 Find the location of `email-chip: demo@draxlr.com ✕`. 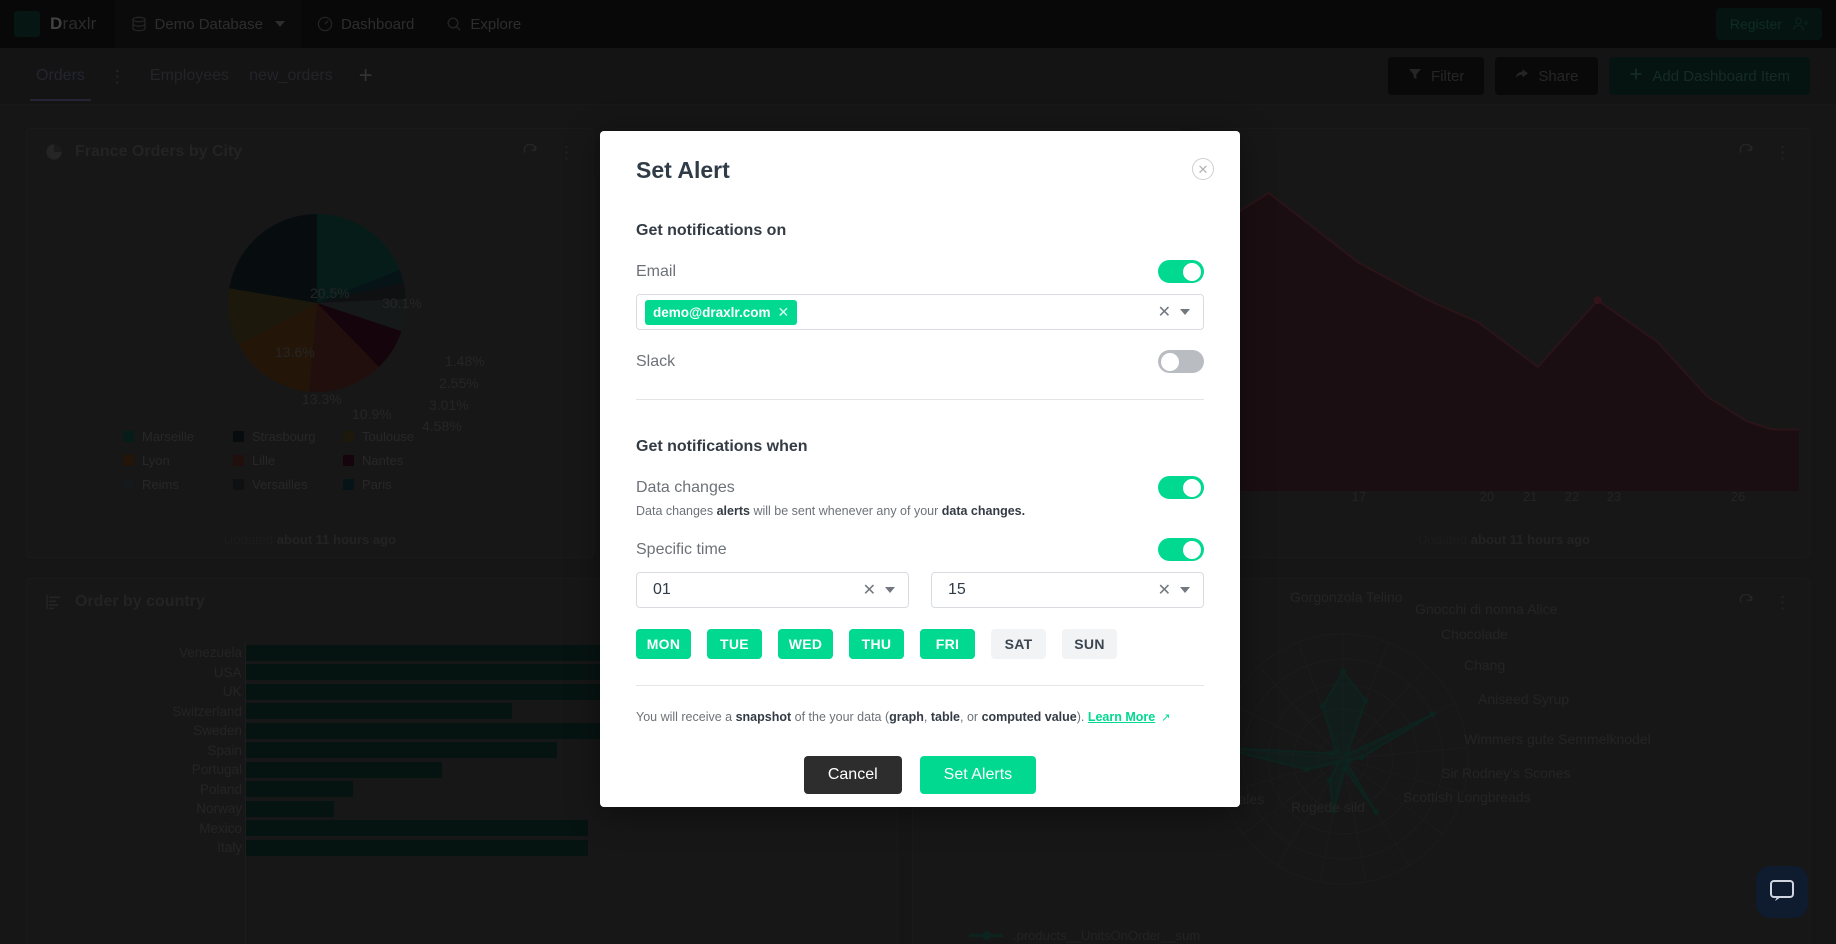

email-chip: demo@draxlr.com ✕ is located at coordinates (721, 312).